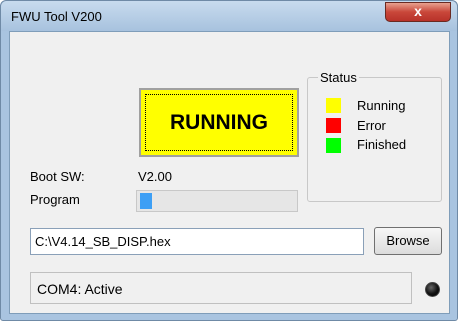  Describe the element at coordinates (57, 176) in the screenshot. I see `boot-sw-label: Boot SW:` at that location.